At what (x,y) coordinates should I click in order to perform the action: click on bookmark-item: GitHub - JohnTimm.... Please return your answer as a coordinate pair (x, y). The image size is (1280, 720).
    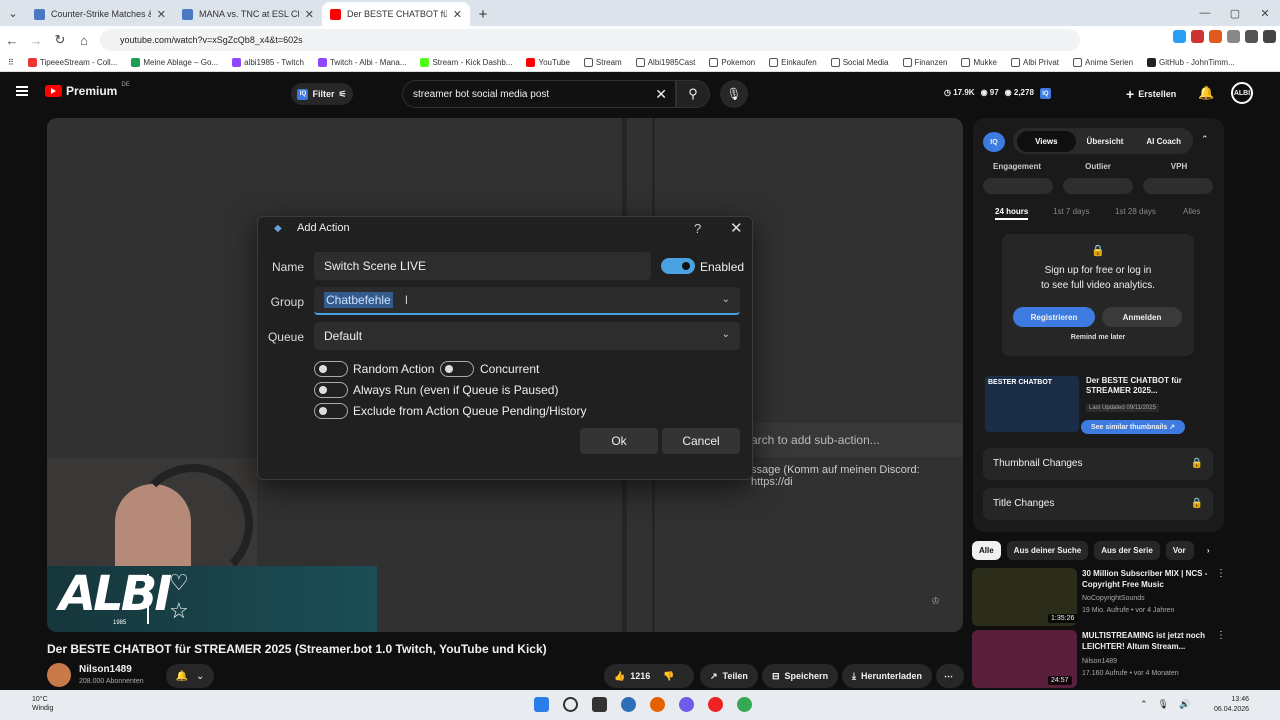
    Looking at the image, I should click on (1191, 62).